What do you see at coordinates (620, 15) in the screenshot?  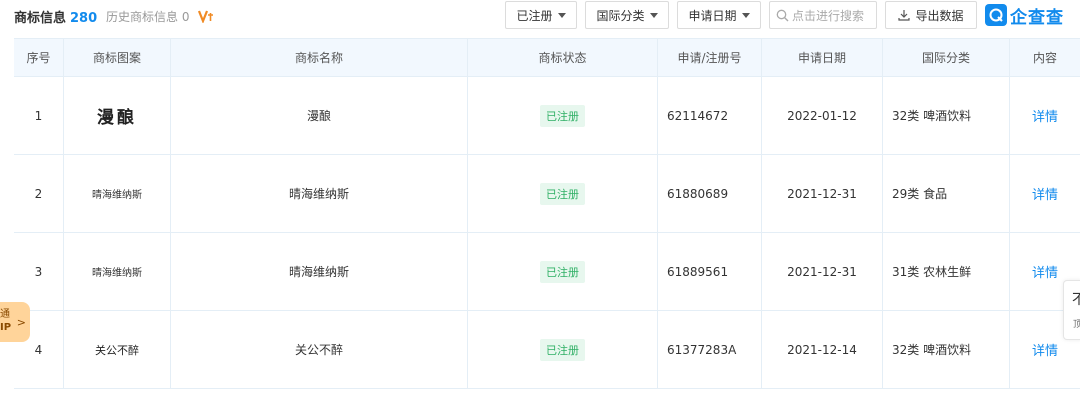 I see `class-filter-label: 国际分类` at bounding box center [620, 15].